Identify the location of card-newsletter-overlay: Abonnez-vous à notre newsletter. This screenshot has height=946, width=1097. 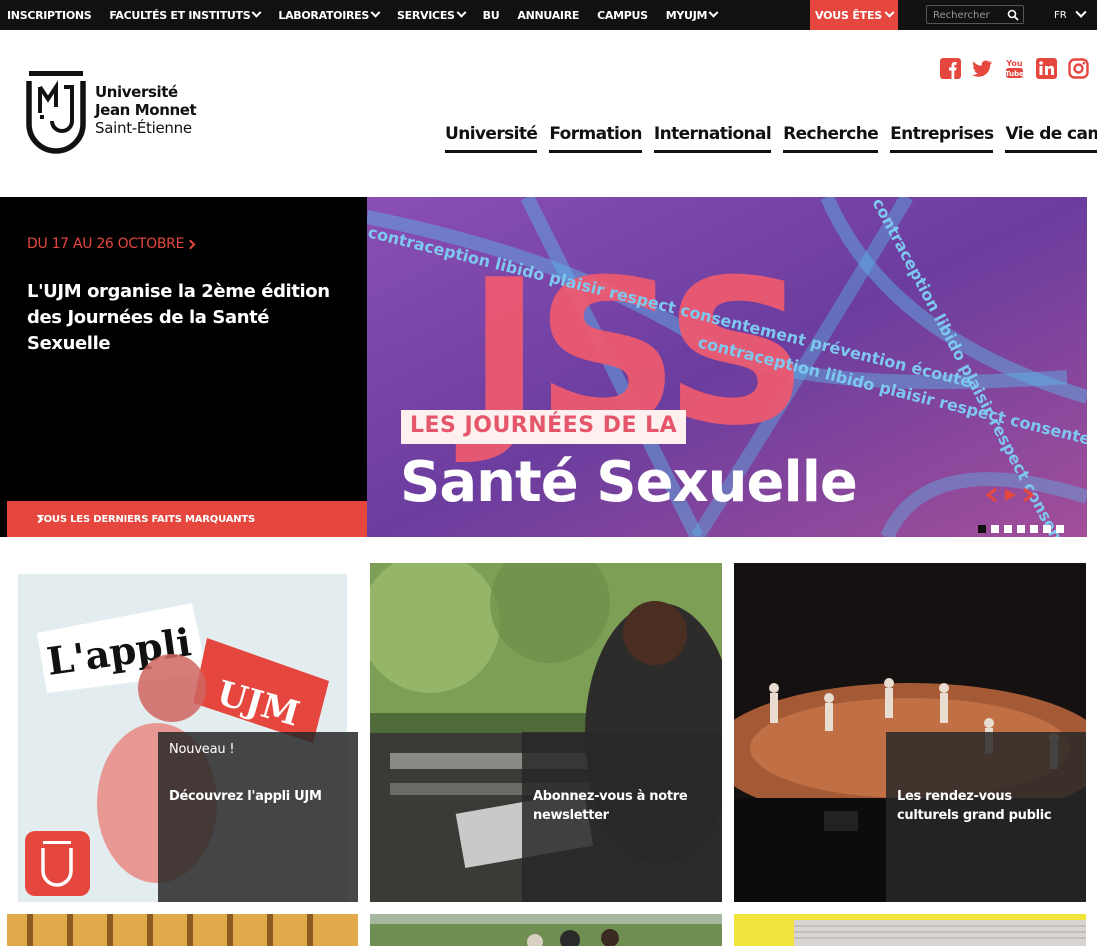
(622, 817).